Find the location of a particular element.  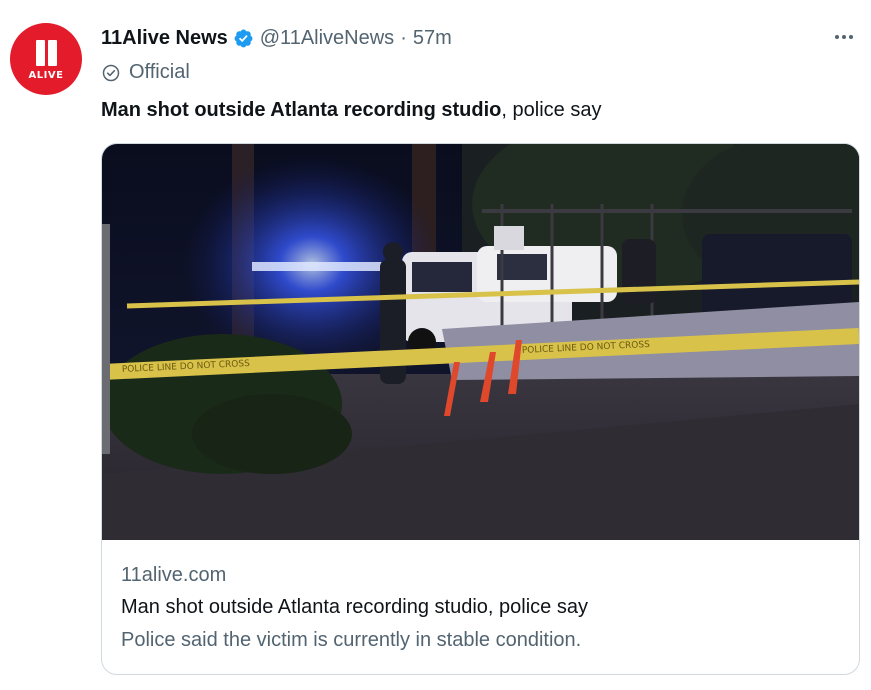

avatar: ALIVE is located at coordinates (46, 59).